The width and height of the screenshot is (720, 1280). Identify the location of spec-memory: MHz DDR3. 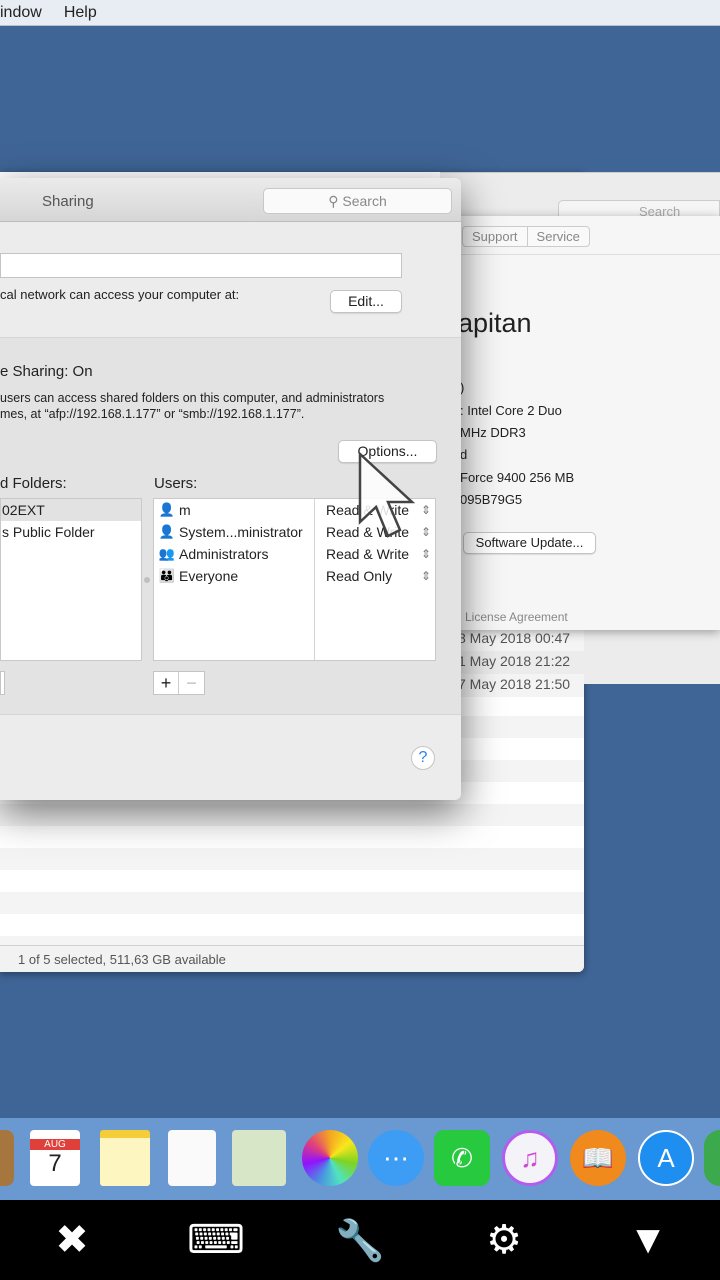
(493, 432).